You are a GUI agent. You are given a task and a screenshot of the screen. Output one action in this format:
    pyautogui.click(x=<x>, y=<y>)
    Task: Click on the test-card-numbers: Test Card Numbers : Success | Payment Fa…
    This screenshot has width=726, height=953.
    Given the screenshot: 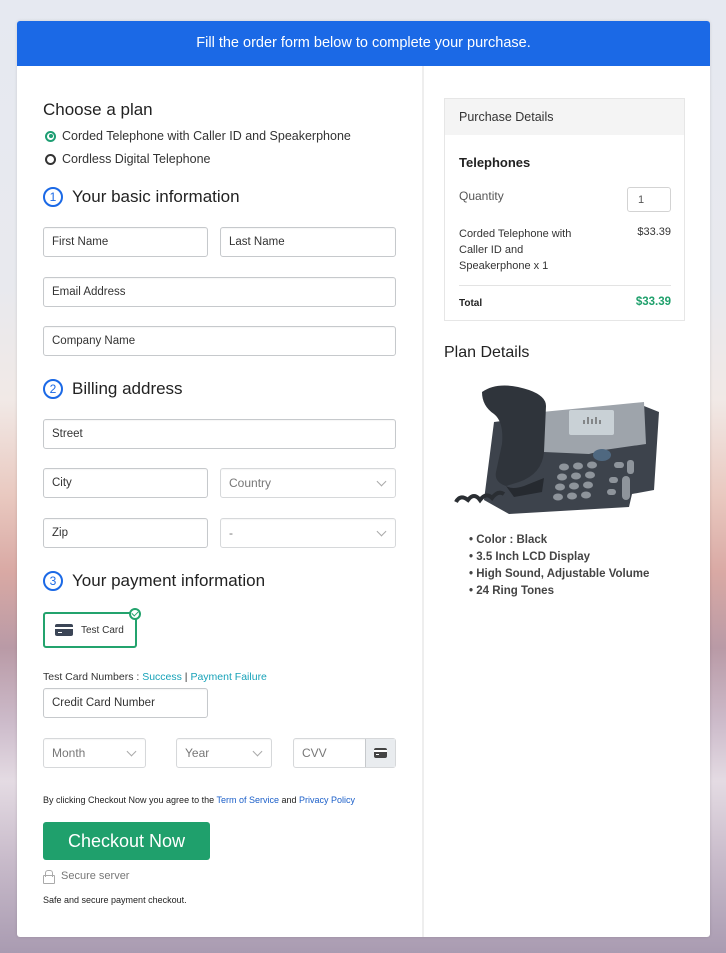 What is the action you would take?
    pyautogui.click(x=155, y=677)
    